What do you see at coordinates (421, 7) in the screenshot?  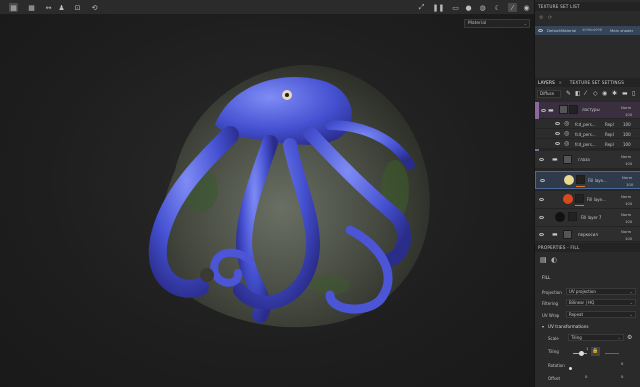 I see `fullscreen-icon: ⤢` at bounding box center [421, 7].